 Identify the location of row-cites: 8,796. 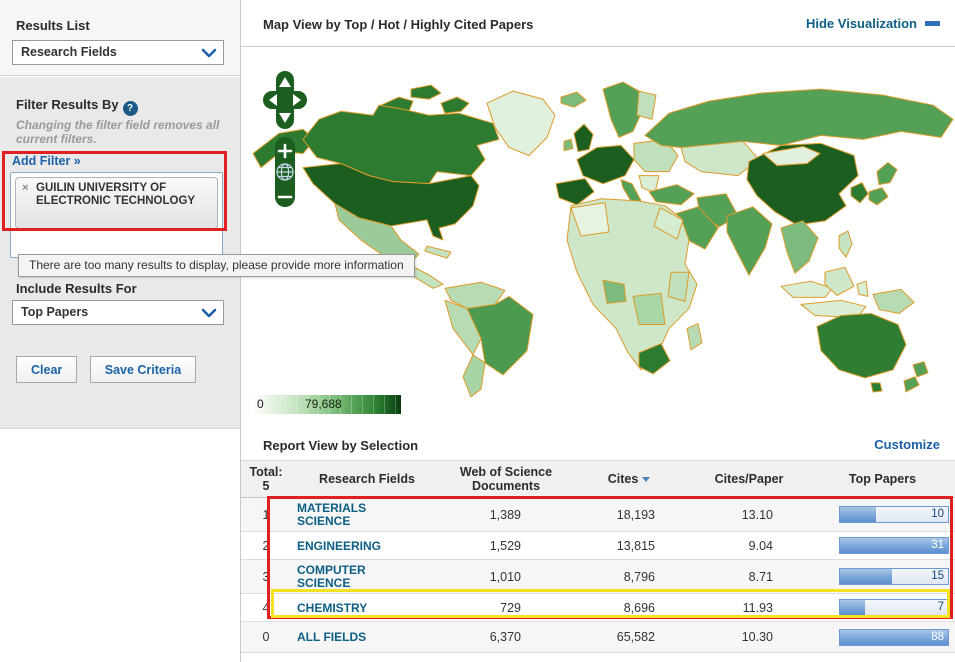
(629, 576).